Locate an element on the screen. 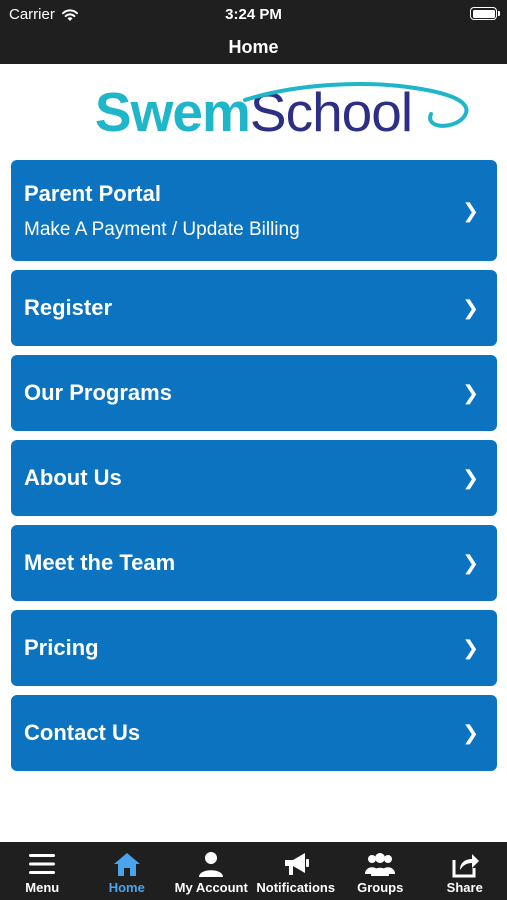 This screenshot has width=507, height=900. menu-item-title: Contact Us is located at coordinates (82, 732).